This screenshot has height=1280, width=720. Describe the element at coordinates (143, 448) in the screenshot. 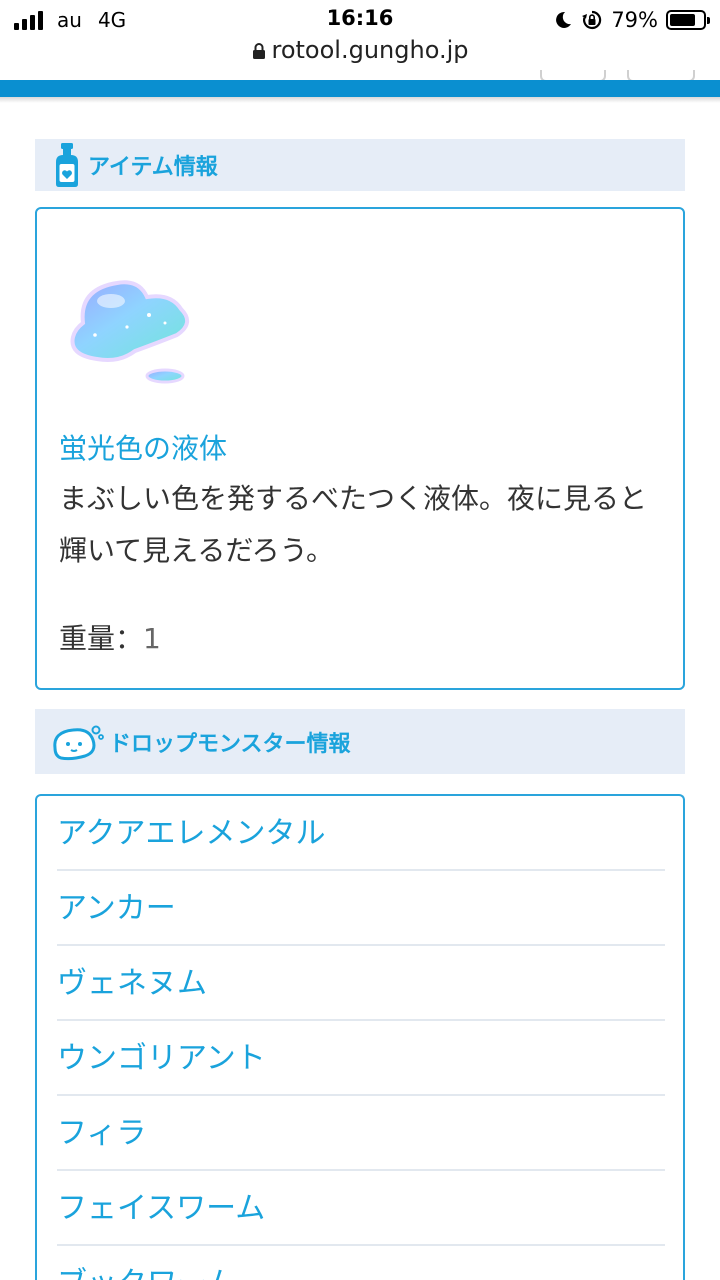

I see `item-name: 蛍光色の液体` at that location.